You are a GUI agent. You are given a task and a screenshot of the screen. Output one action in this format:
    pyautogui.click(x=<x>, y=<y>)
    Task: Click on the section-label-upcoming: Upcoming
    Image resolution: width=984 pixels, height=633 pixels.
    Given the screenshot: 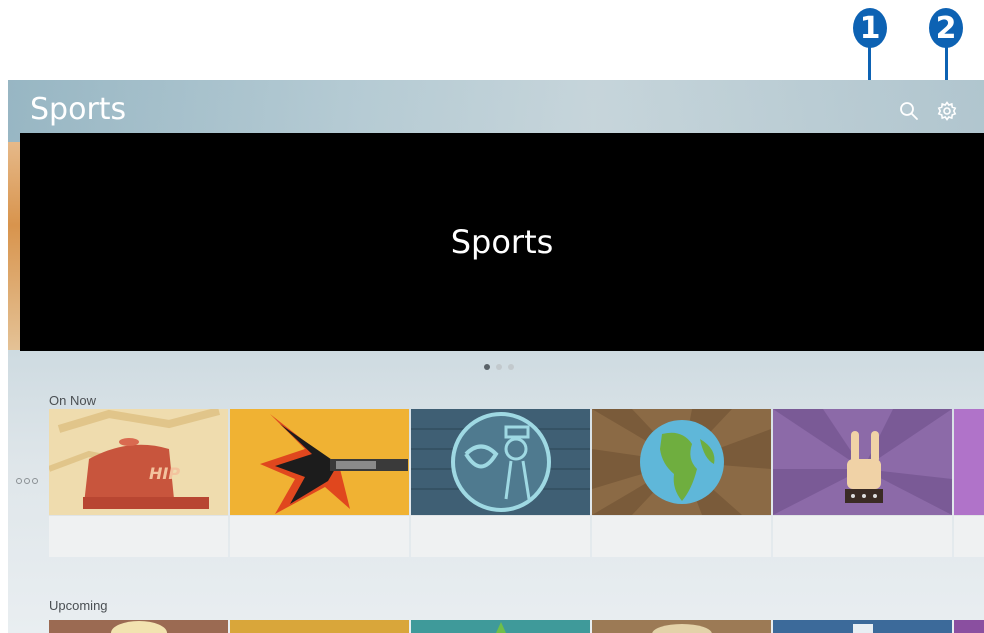 What is the action you would take?
    pyautogui.click(x=78, y=605)
    